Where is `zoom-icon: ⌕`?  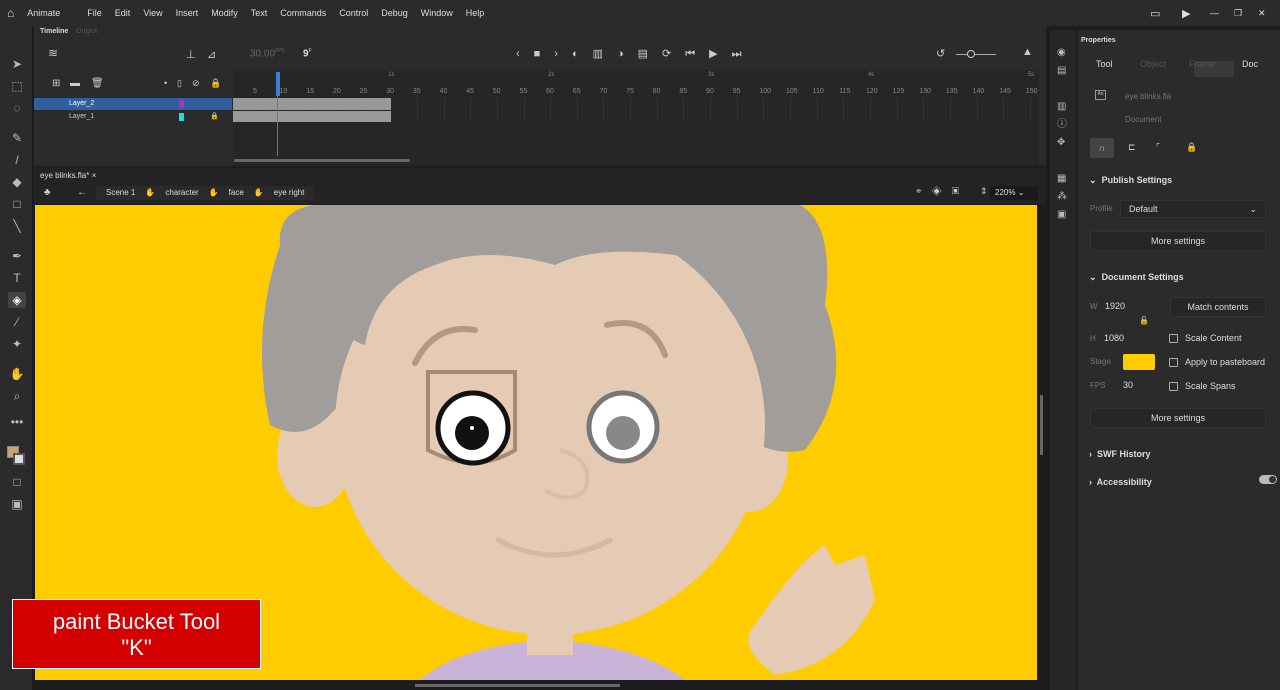 zoom-icon: ⌕ is located at coordinates (17, 396).